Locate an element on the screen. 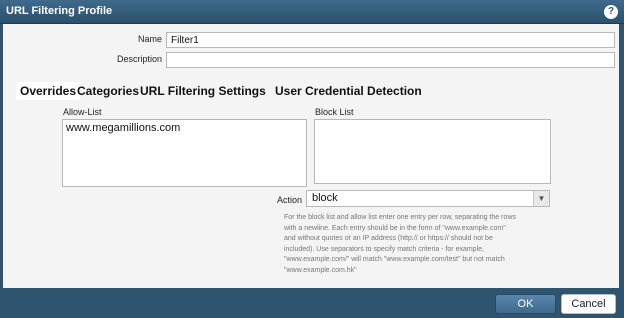 This screenshot has width=624, height=318. name-label: Name is located at coordinates (149, 39).